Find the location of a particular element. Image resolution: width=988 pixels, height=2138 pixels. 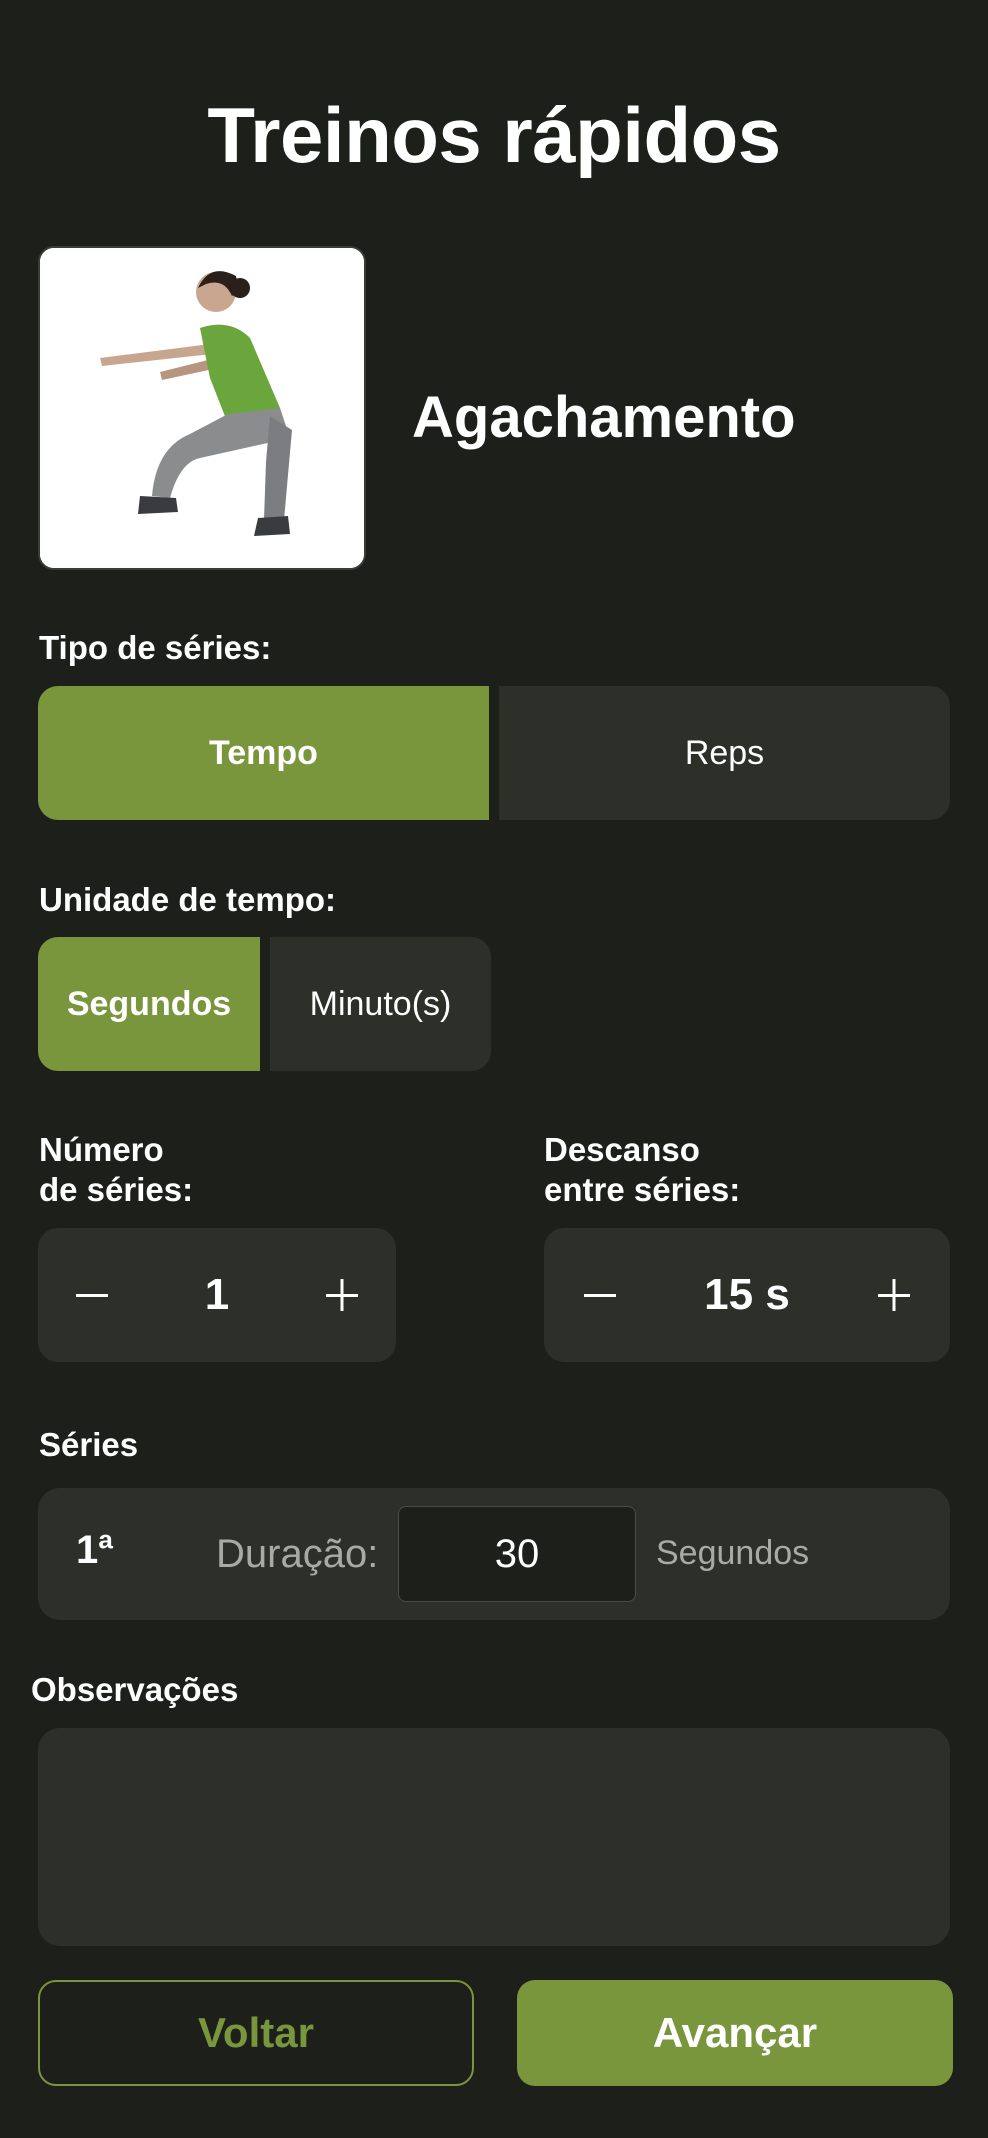

num-series-label-line1: Número is located at coordinates (101, 1149).